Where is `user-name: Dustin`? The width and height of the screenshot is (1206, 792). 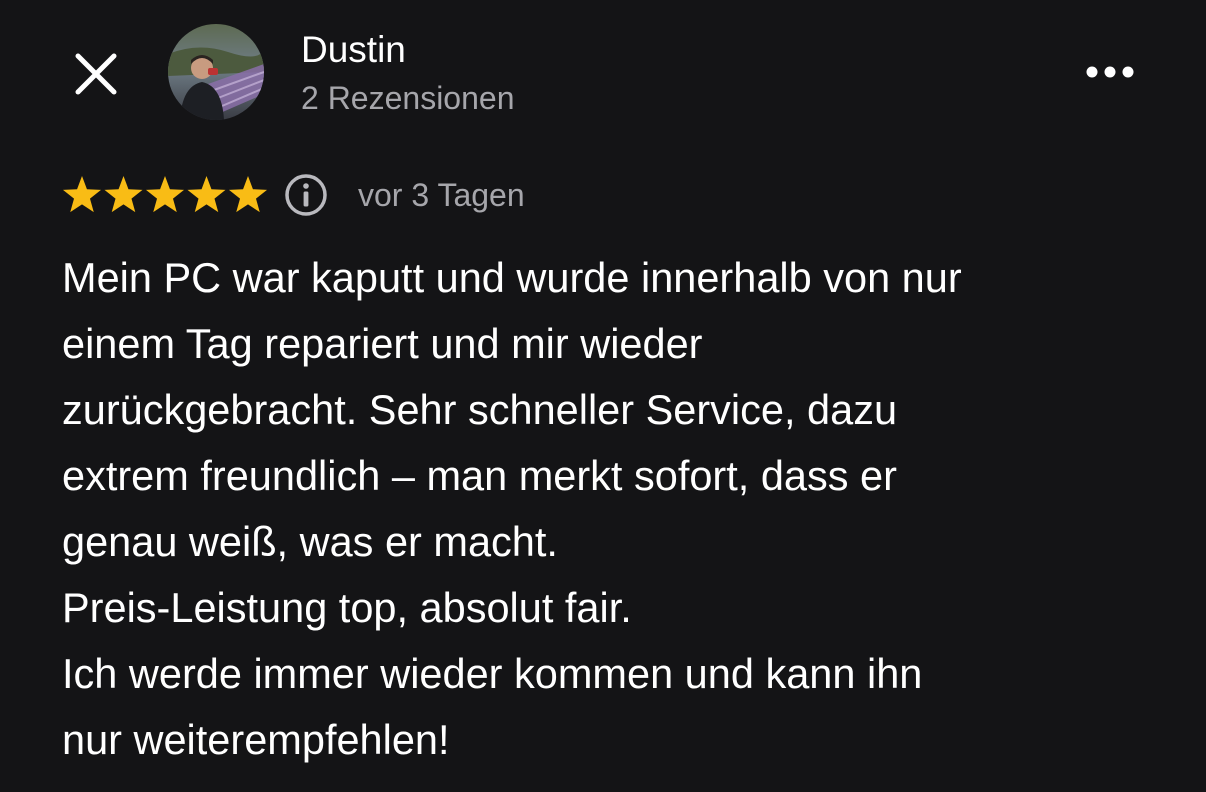 user-name: Dustin is located at coordinates (353, 50).